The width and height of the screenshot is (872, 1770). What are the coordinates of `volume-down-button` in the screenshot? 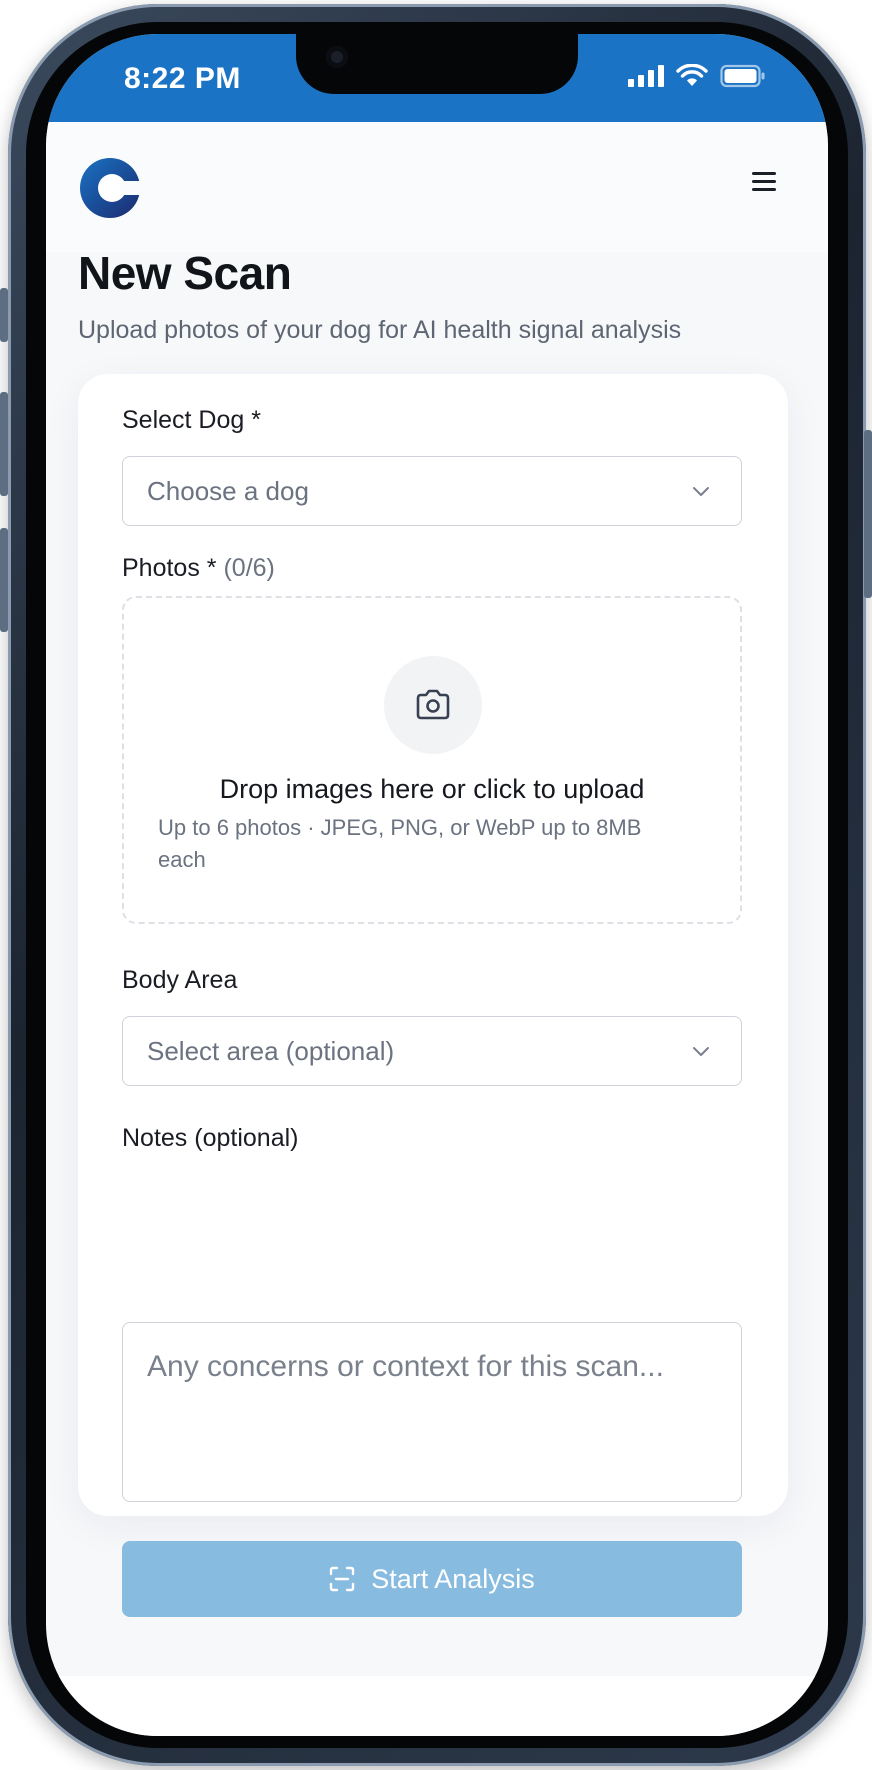 It's located at (4, 580).